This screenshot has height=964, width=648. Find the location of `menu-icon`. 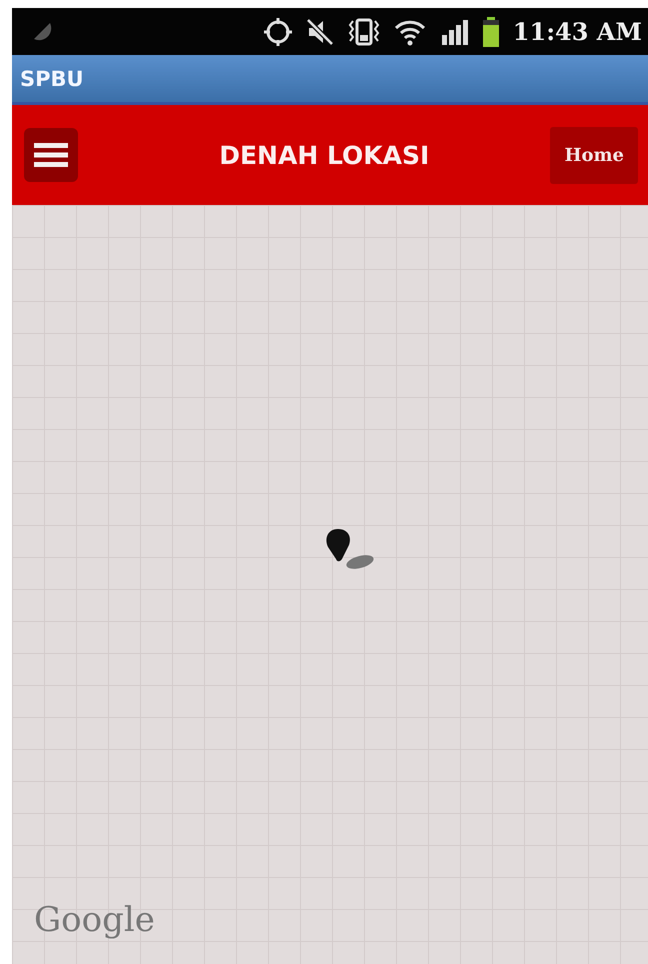

menu-icon is located at coordinates (51, 155).